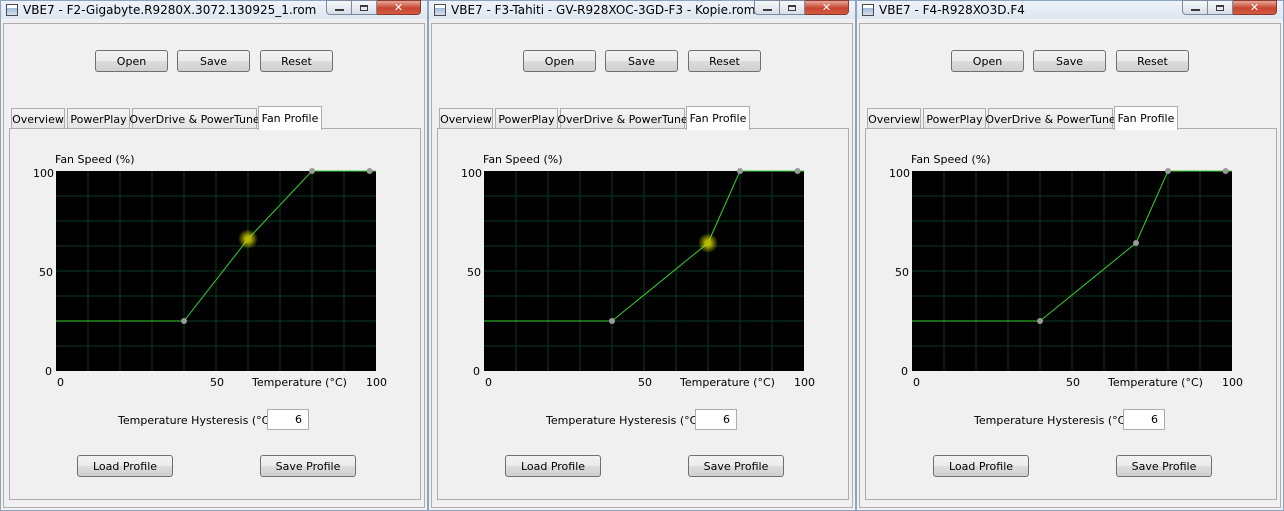  What do you see at coordinates (1070, 9) in the screenshot?
I see `title-bar: VBE7 - F4-R928XO3D.F4 ✕` at bounding box center [1070, 9].